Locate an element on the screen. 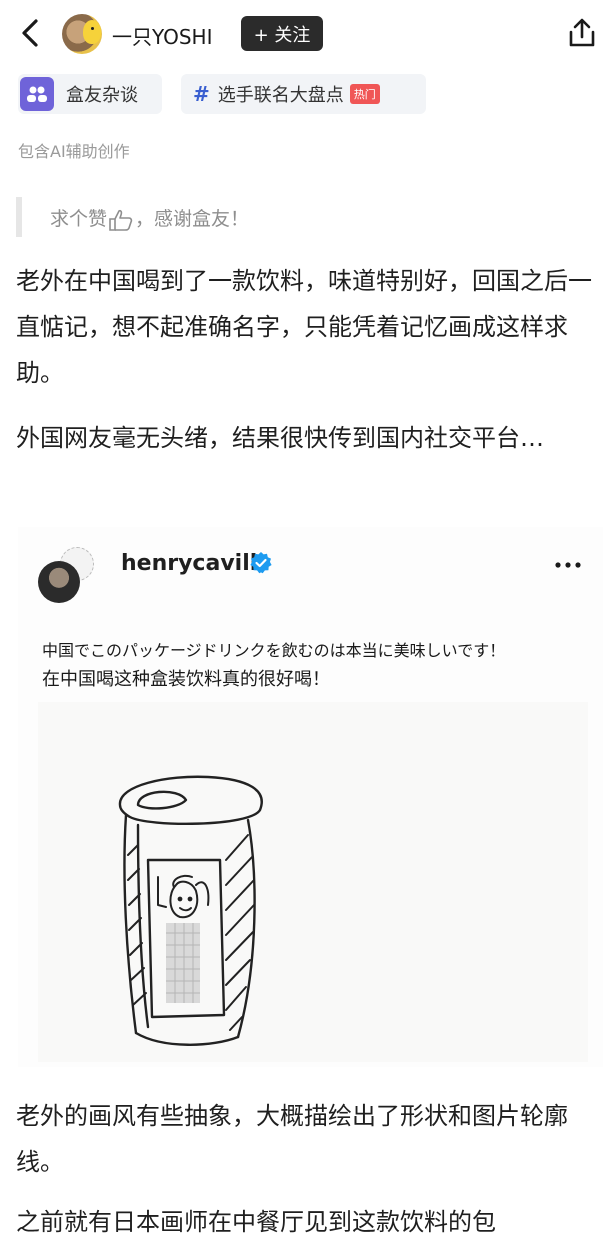 Image resolution: width=615 pixels, height=1245 pixels. share-icon is located at coordinates (582, 33).